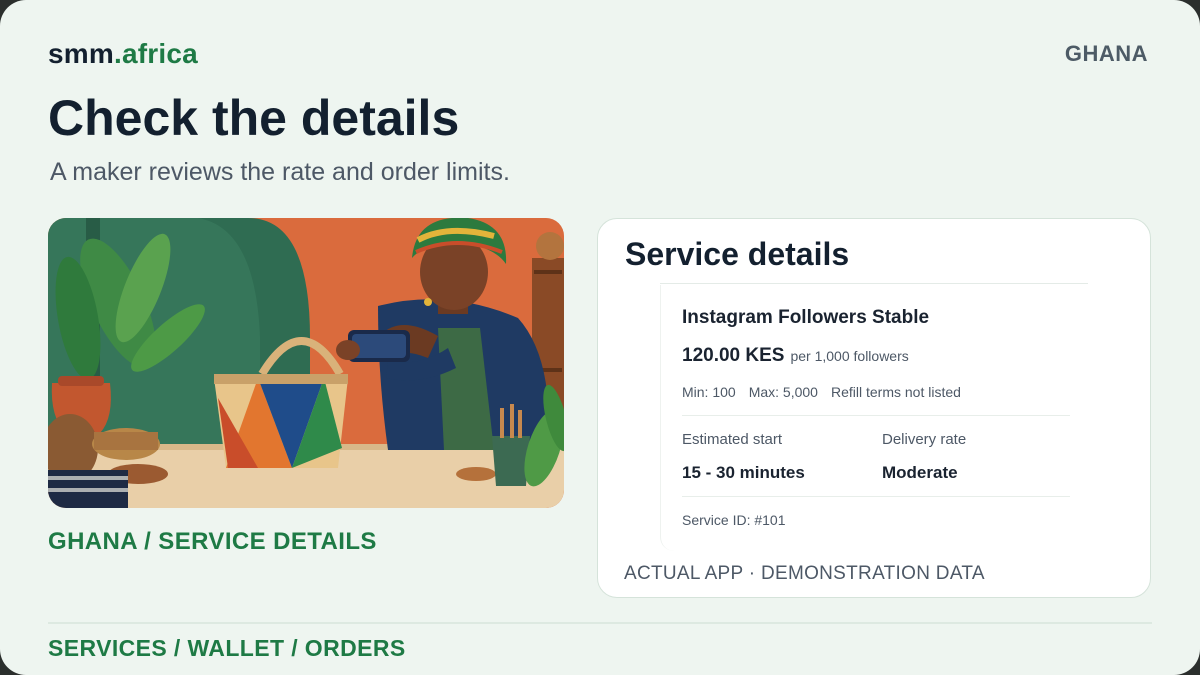 This screenshot has height=675, width=1200. Describe the element at coordinates (924, 439) in the screenshot. I see `delivery-rate-label: Delivery rate` at that location.